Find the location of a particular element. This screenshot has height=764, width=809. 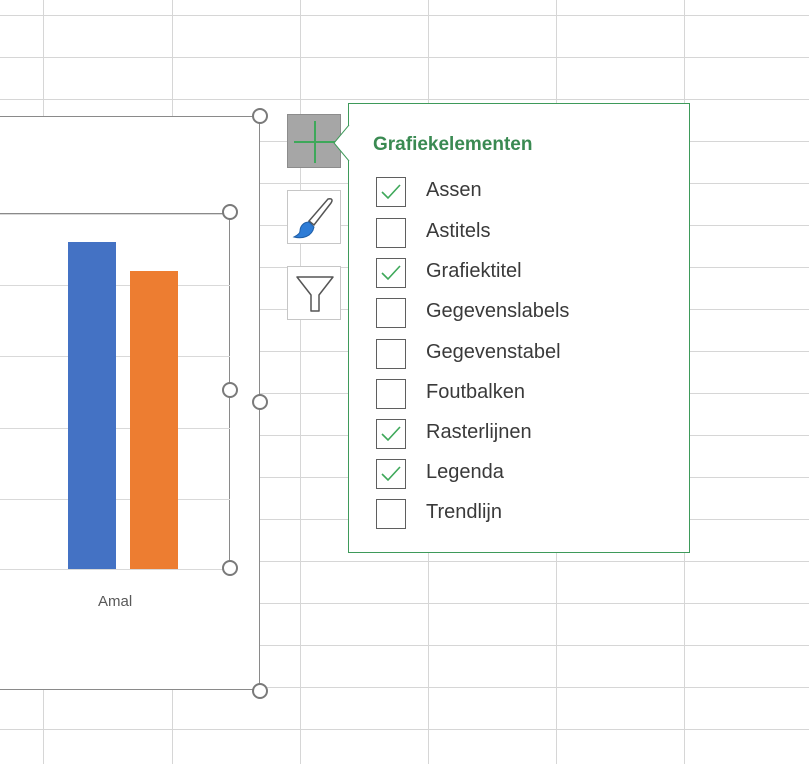

option-gegevenstabel: Gegevenstabel is located at coordinates (526, 354).